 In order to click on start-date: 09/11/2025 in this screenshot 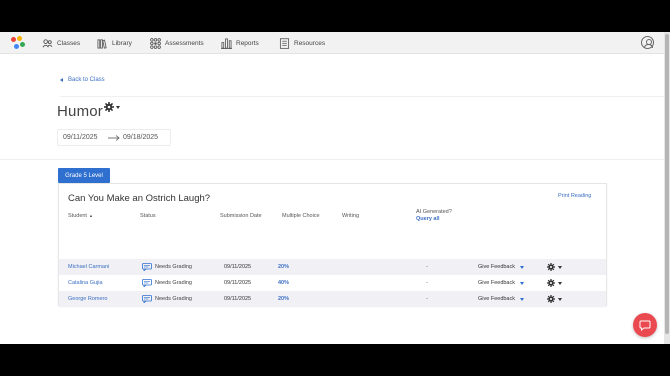, I will do `click(80, 137)`.